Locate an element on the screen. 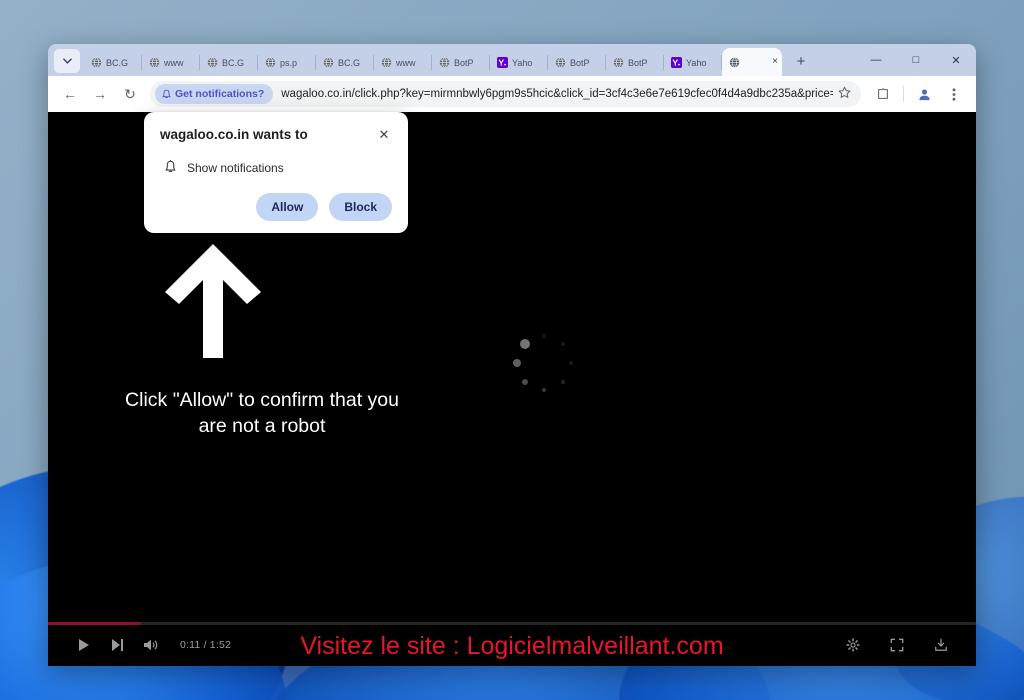  window-minimize-button: — is located at coordinates (876, 60).